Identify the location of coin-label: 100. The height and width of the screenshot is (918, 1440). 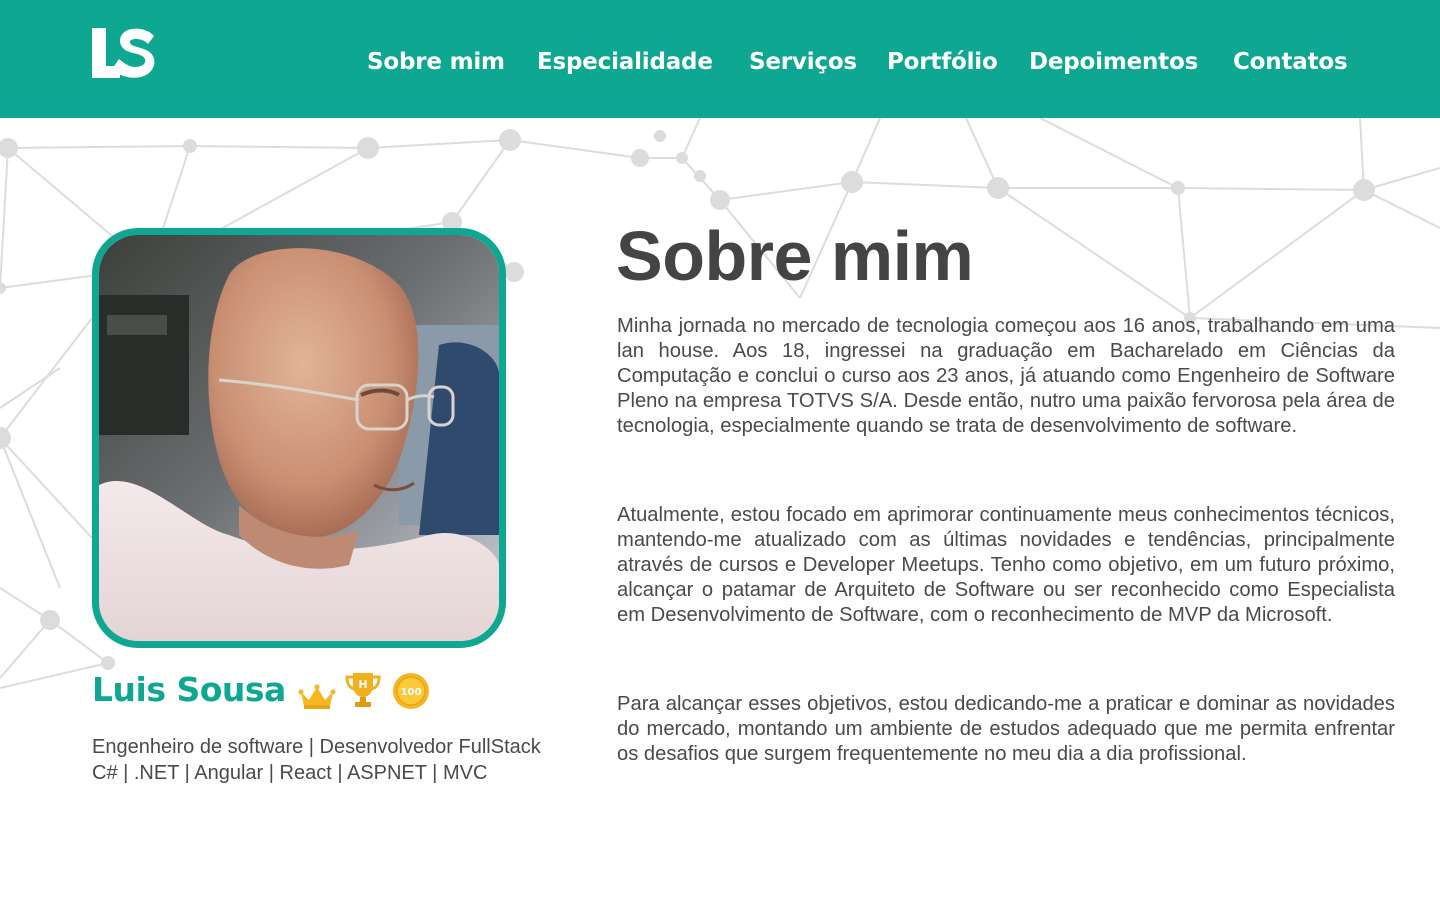
(411, 692).